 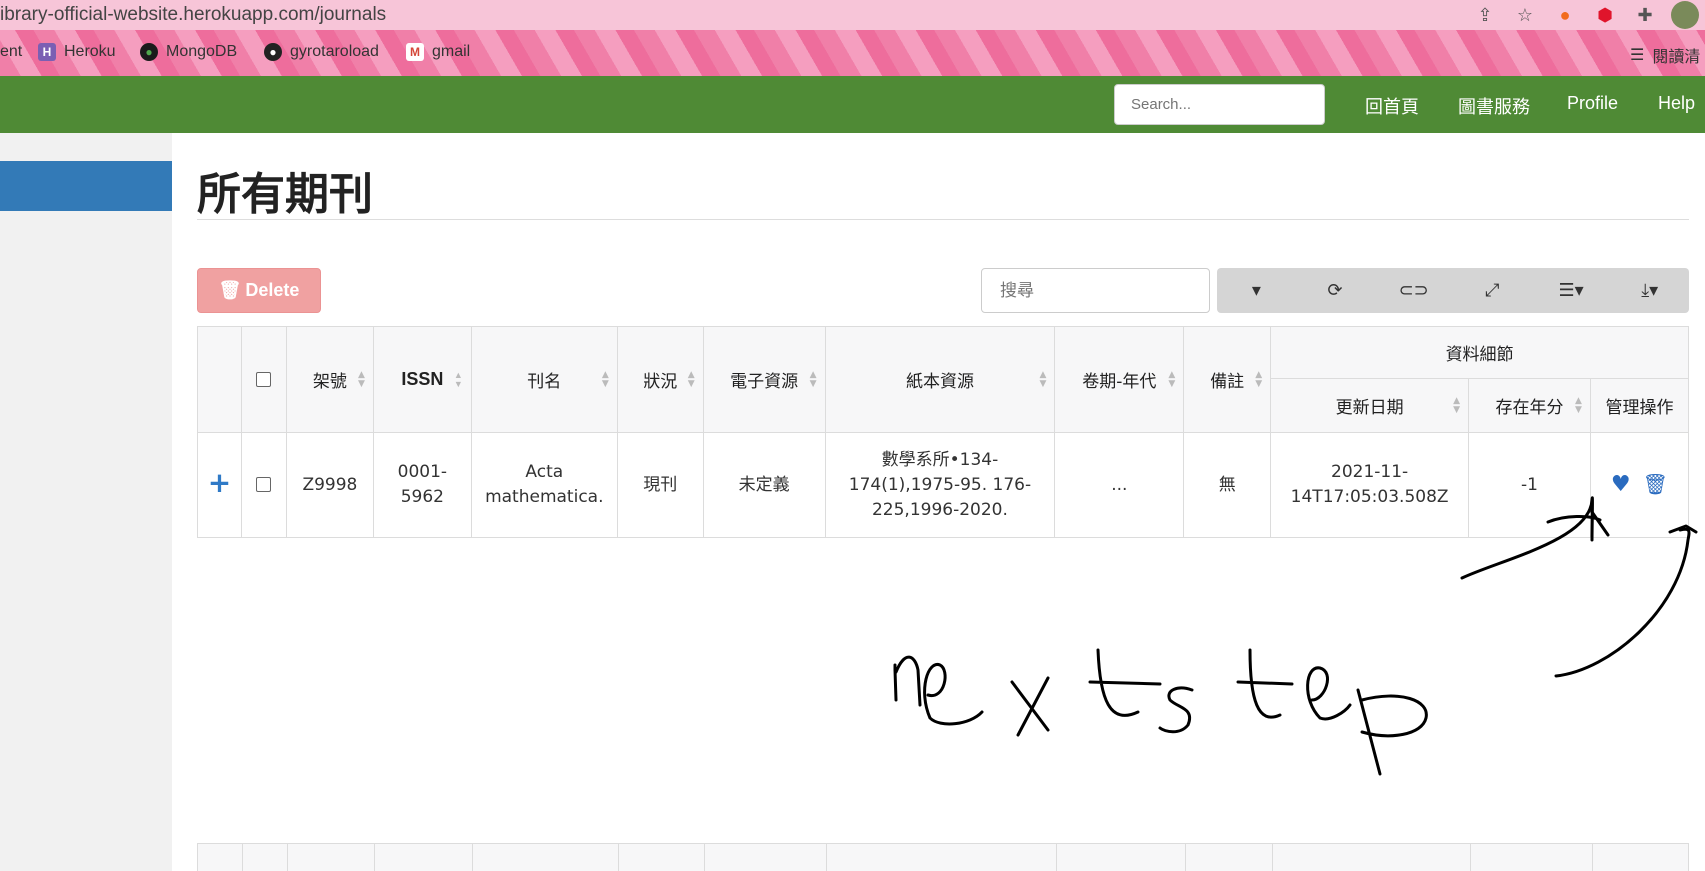 I want to click on plus-icon: +, so click(x=219, y=482).